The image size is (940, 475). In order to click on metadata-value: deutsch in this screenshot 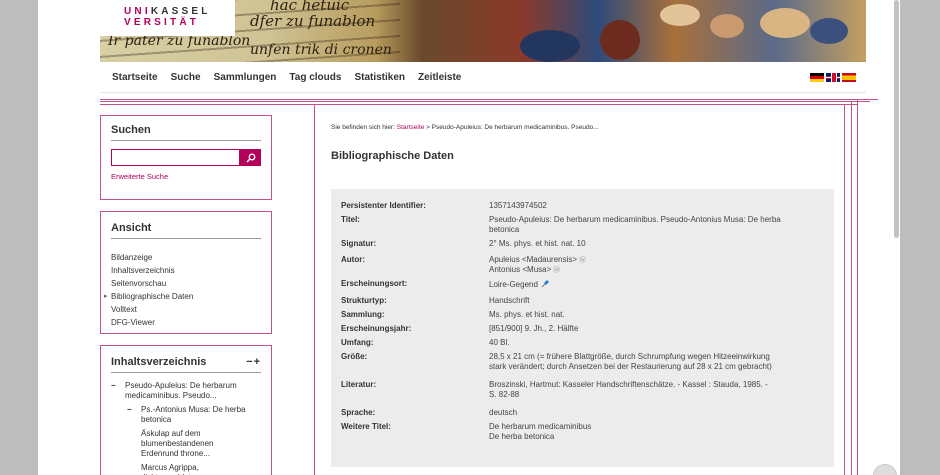, I will do `click(503, 413)`.